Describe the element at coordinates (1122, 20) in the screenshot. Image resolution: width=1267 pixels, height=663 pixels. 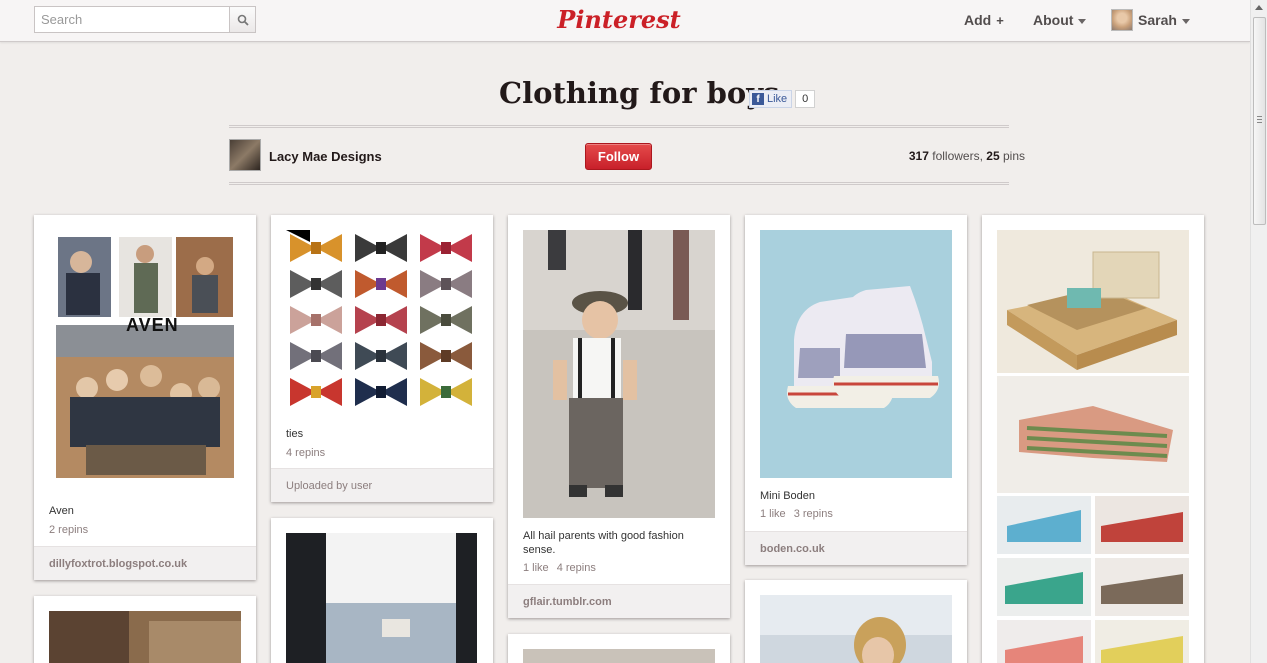
I see `user-avatar` at that location.